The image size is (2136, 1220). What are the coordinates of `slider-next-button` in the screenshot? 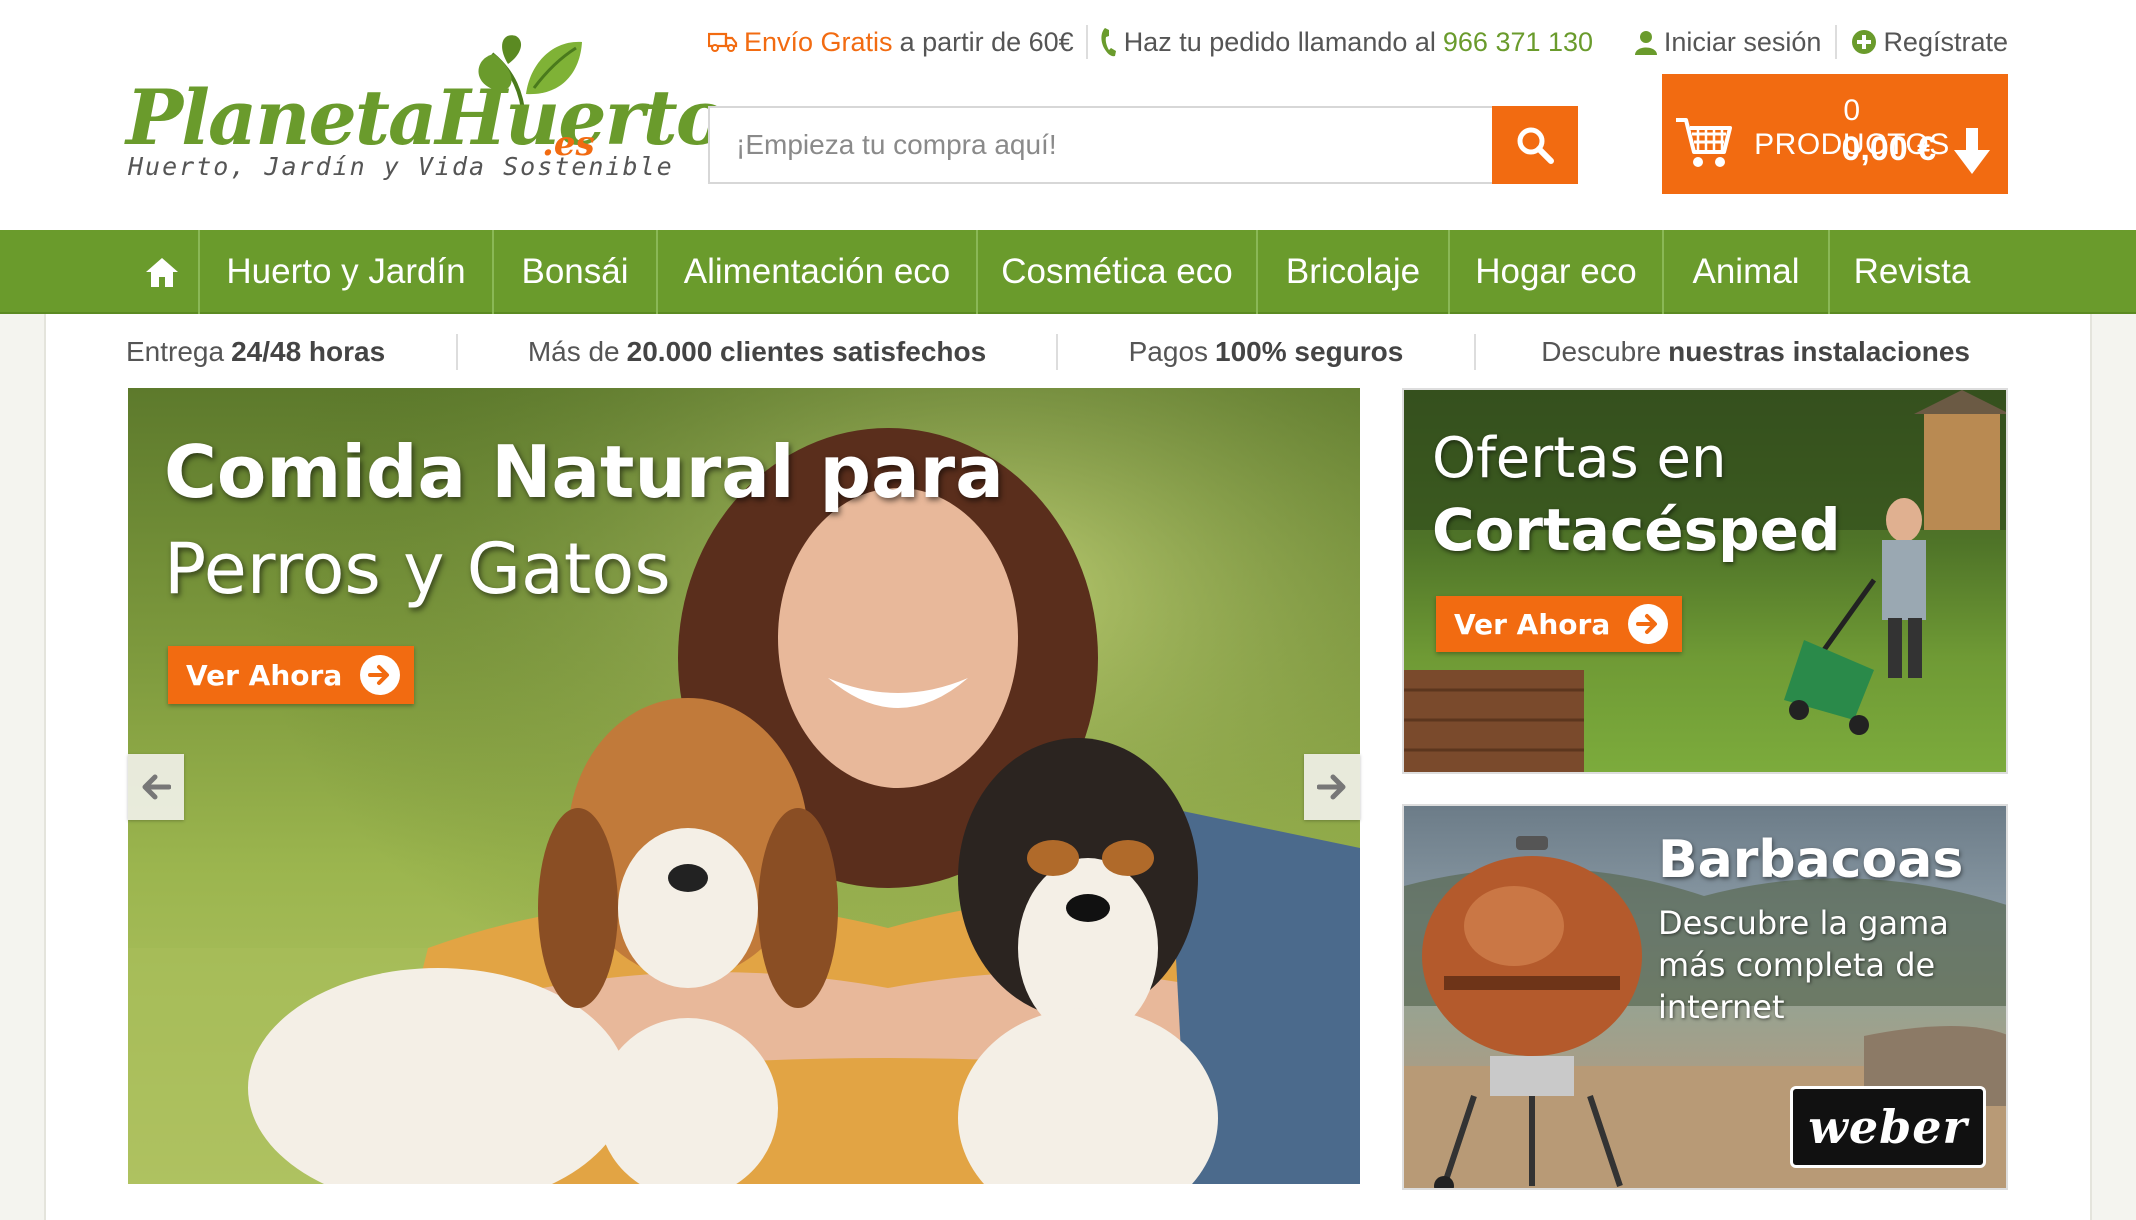 It's located at (1332, 787).